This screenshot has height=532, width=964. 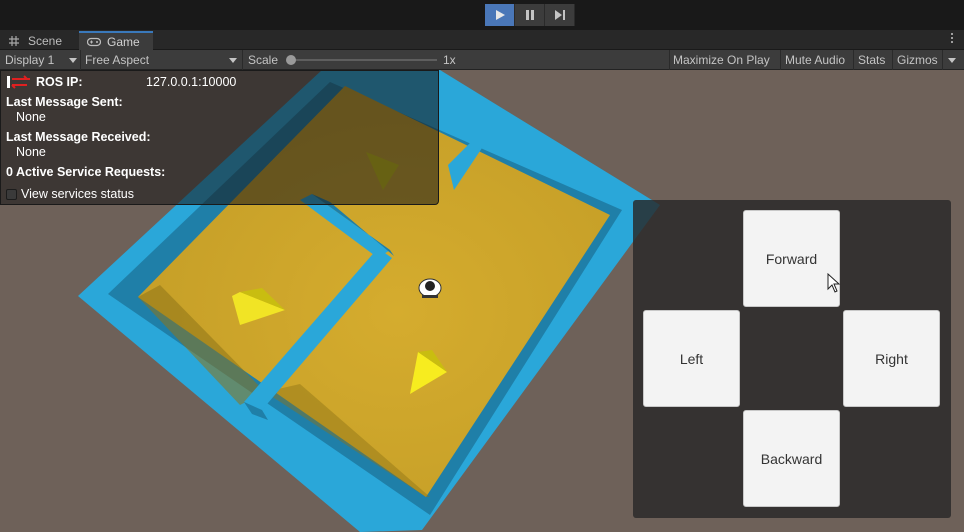 What do you see at coordinates (430, 288) in the screenshot?
I see `robot` at bounding box center [430, 288].